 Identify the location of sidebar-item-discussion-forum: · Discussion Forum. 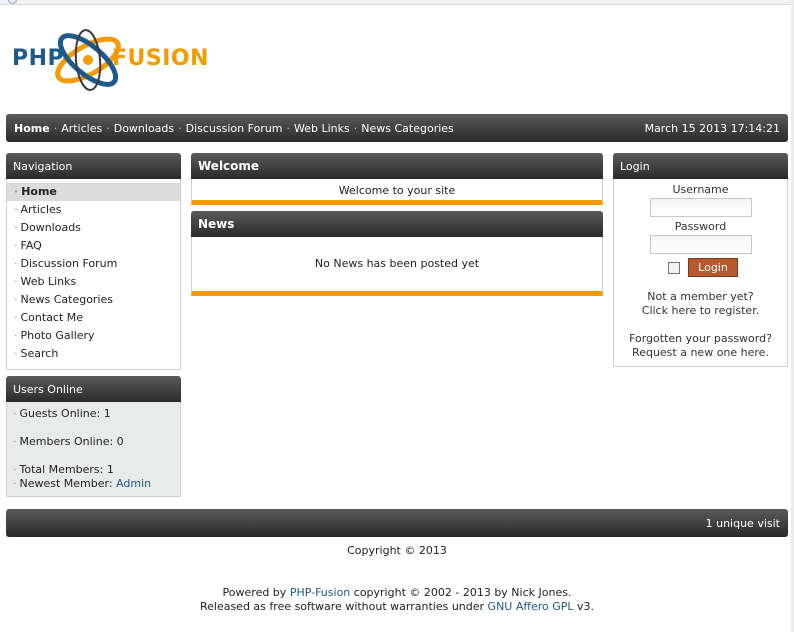
(93, 264).